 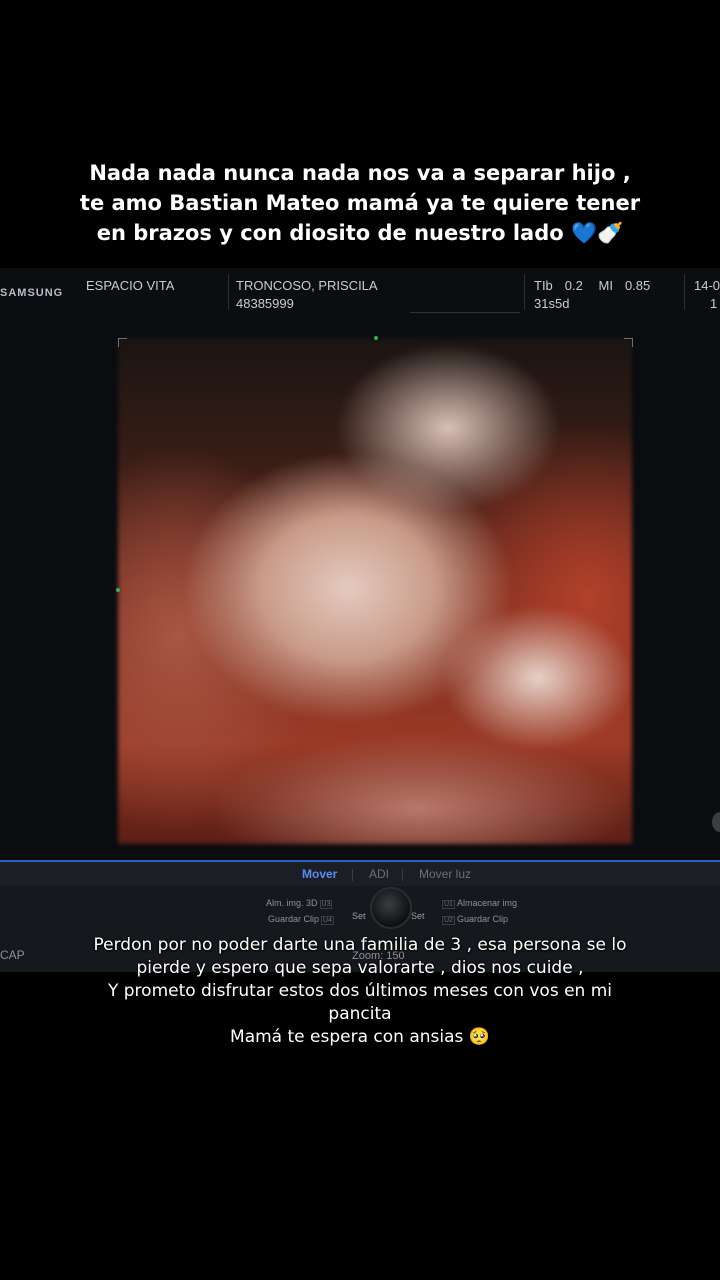 I want to click on tib-value: 0.2, so click(x=573, y=285).